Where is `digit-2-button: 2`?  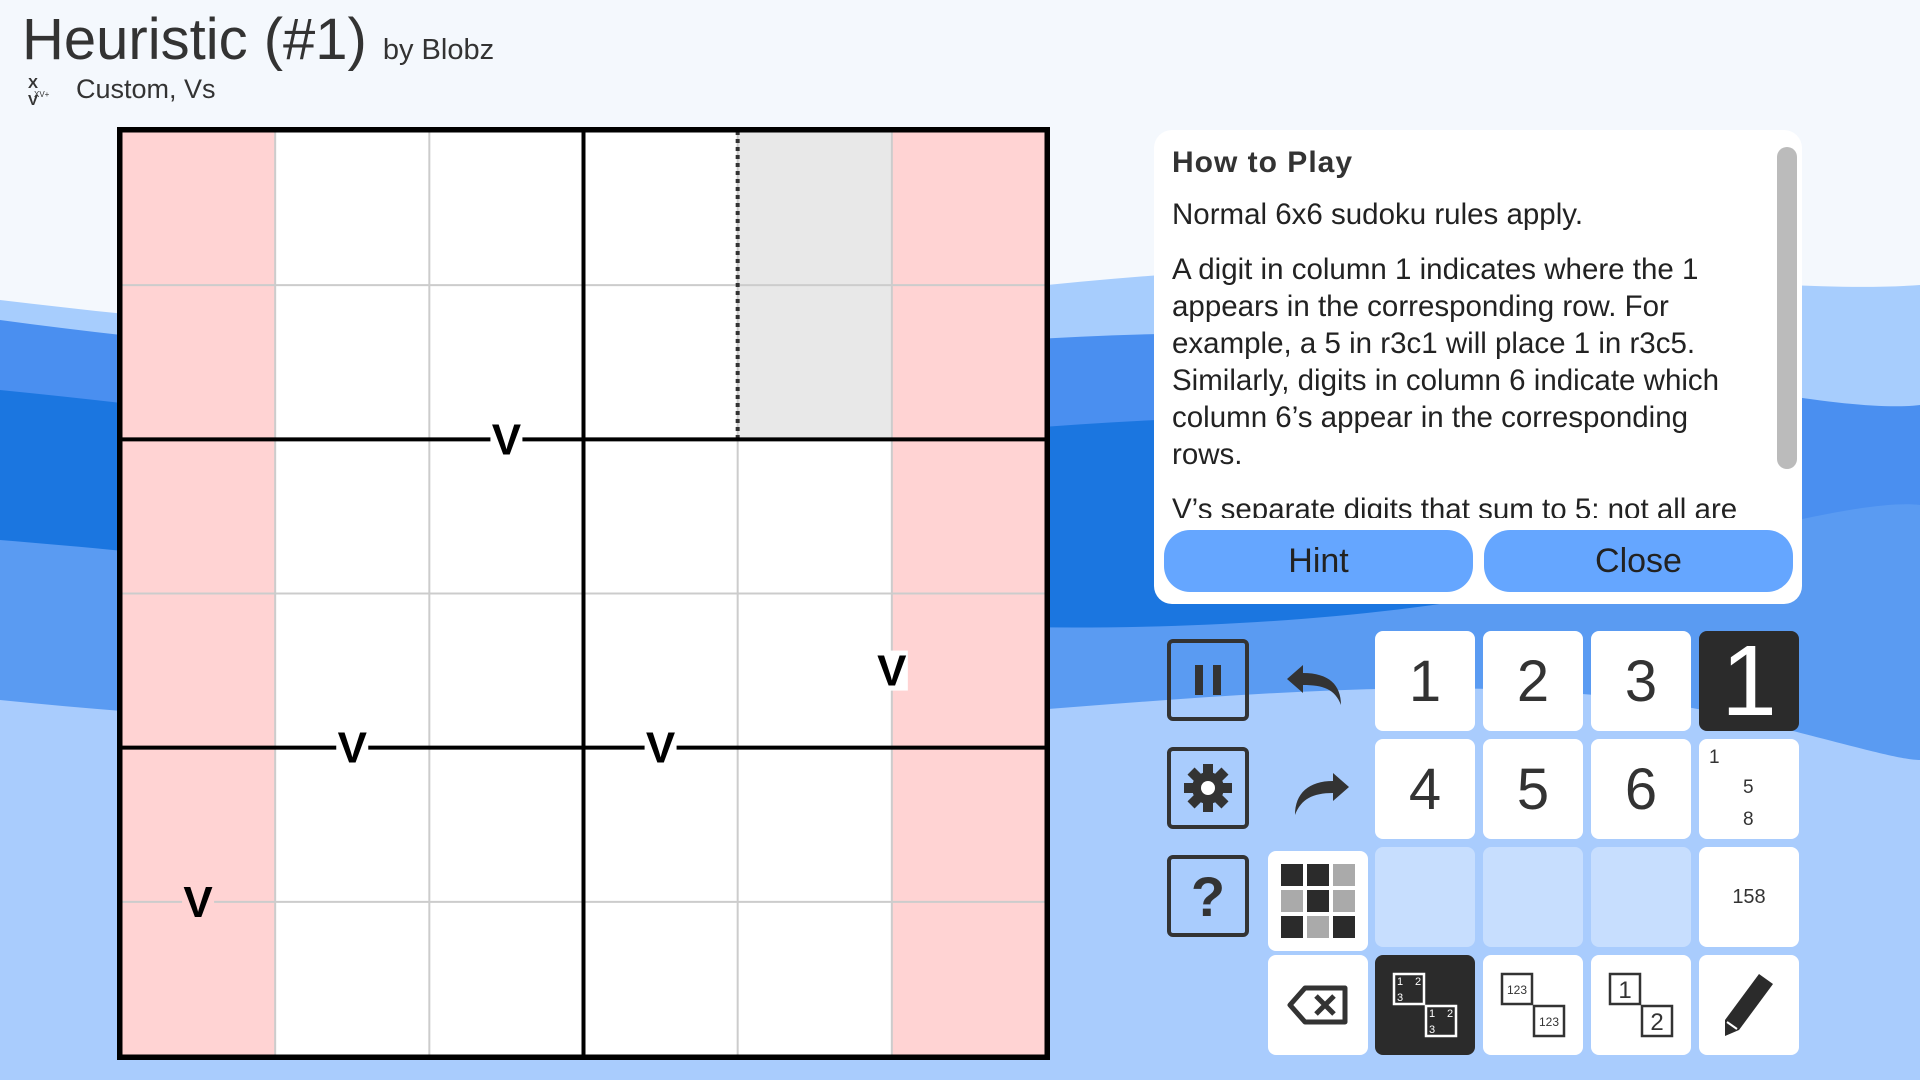 digit-2-button: 2 is located at coordinates (1533, 681).